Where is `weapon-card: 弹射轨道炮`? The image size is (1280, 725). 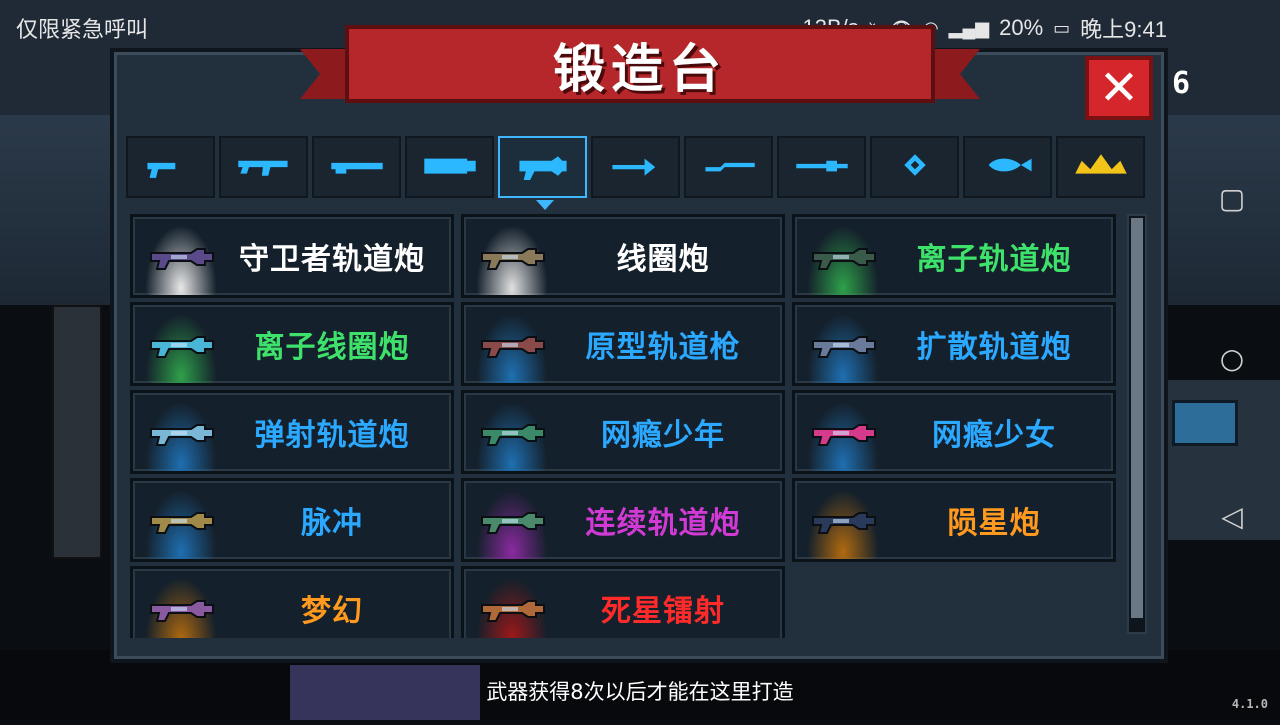
weapon-card: 弹射轨道炮 is located at coordinates (292, 432).